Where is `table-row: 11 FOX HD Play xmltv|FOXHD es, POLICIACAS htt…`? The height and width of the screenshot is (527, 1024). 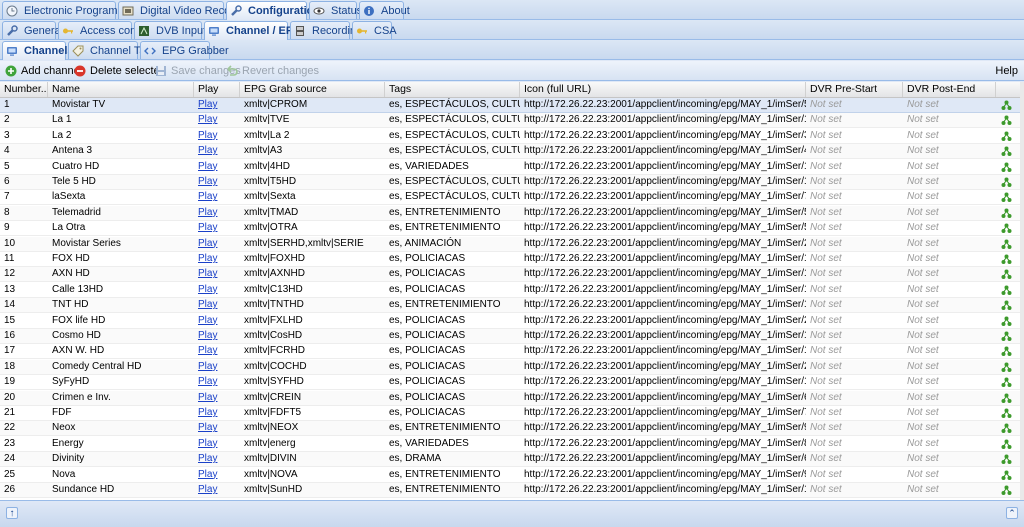
table-row: 11 FOX HD Play xmltv|FOXHD es, POLICIACAS htt… is located at coordinates (510, 259).